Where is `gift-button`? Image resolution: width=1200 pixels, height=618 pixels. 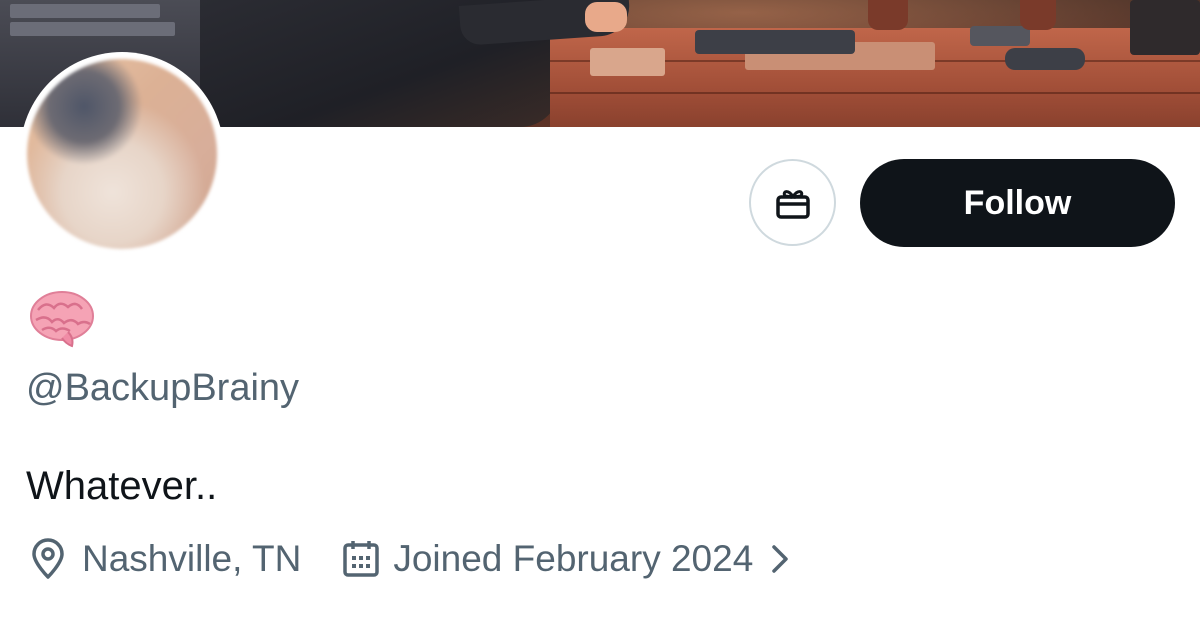 gift-button is located at coordinates (792, 202).